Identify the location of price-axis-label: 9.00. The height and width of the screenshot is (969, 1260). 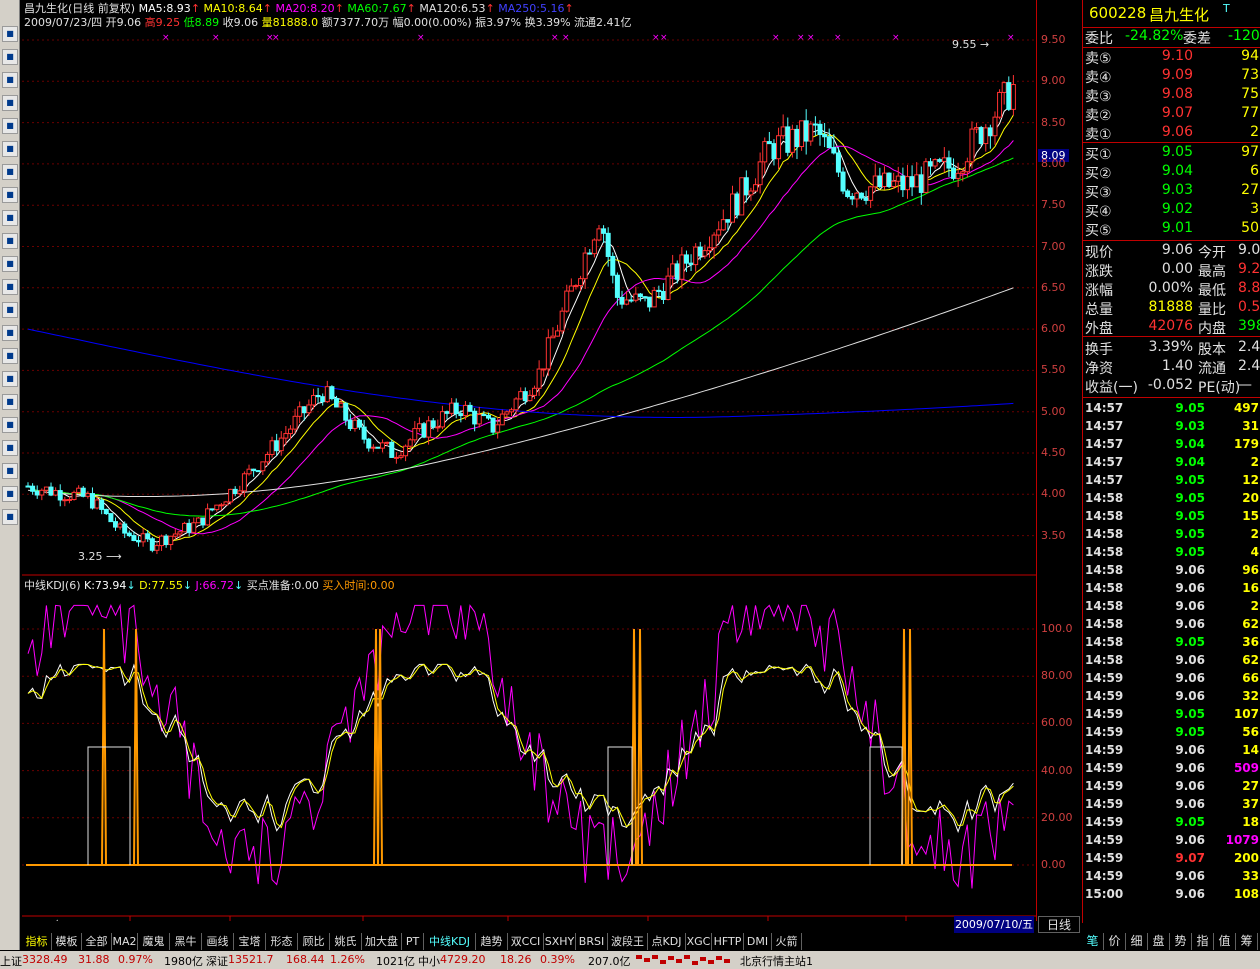
(1053, 81).